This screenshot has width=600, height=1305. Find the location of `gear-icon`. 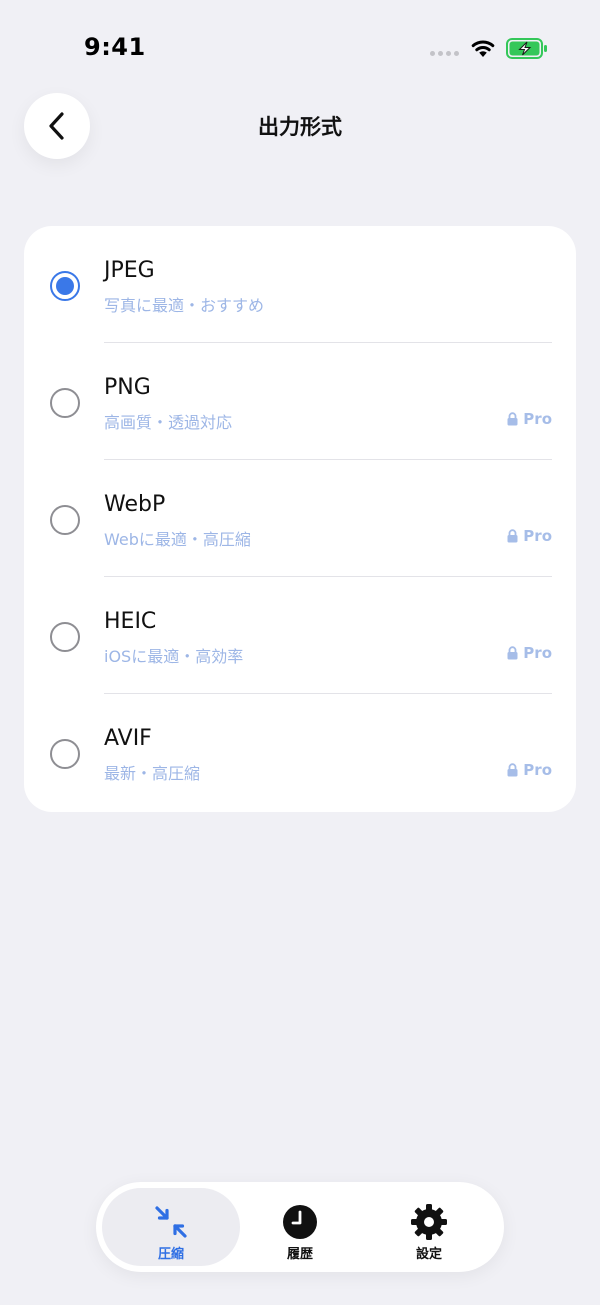

gear-icon is located at coordinates (429, 1222).